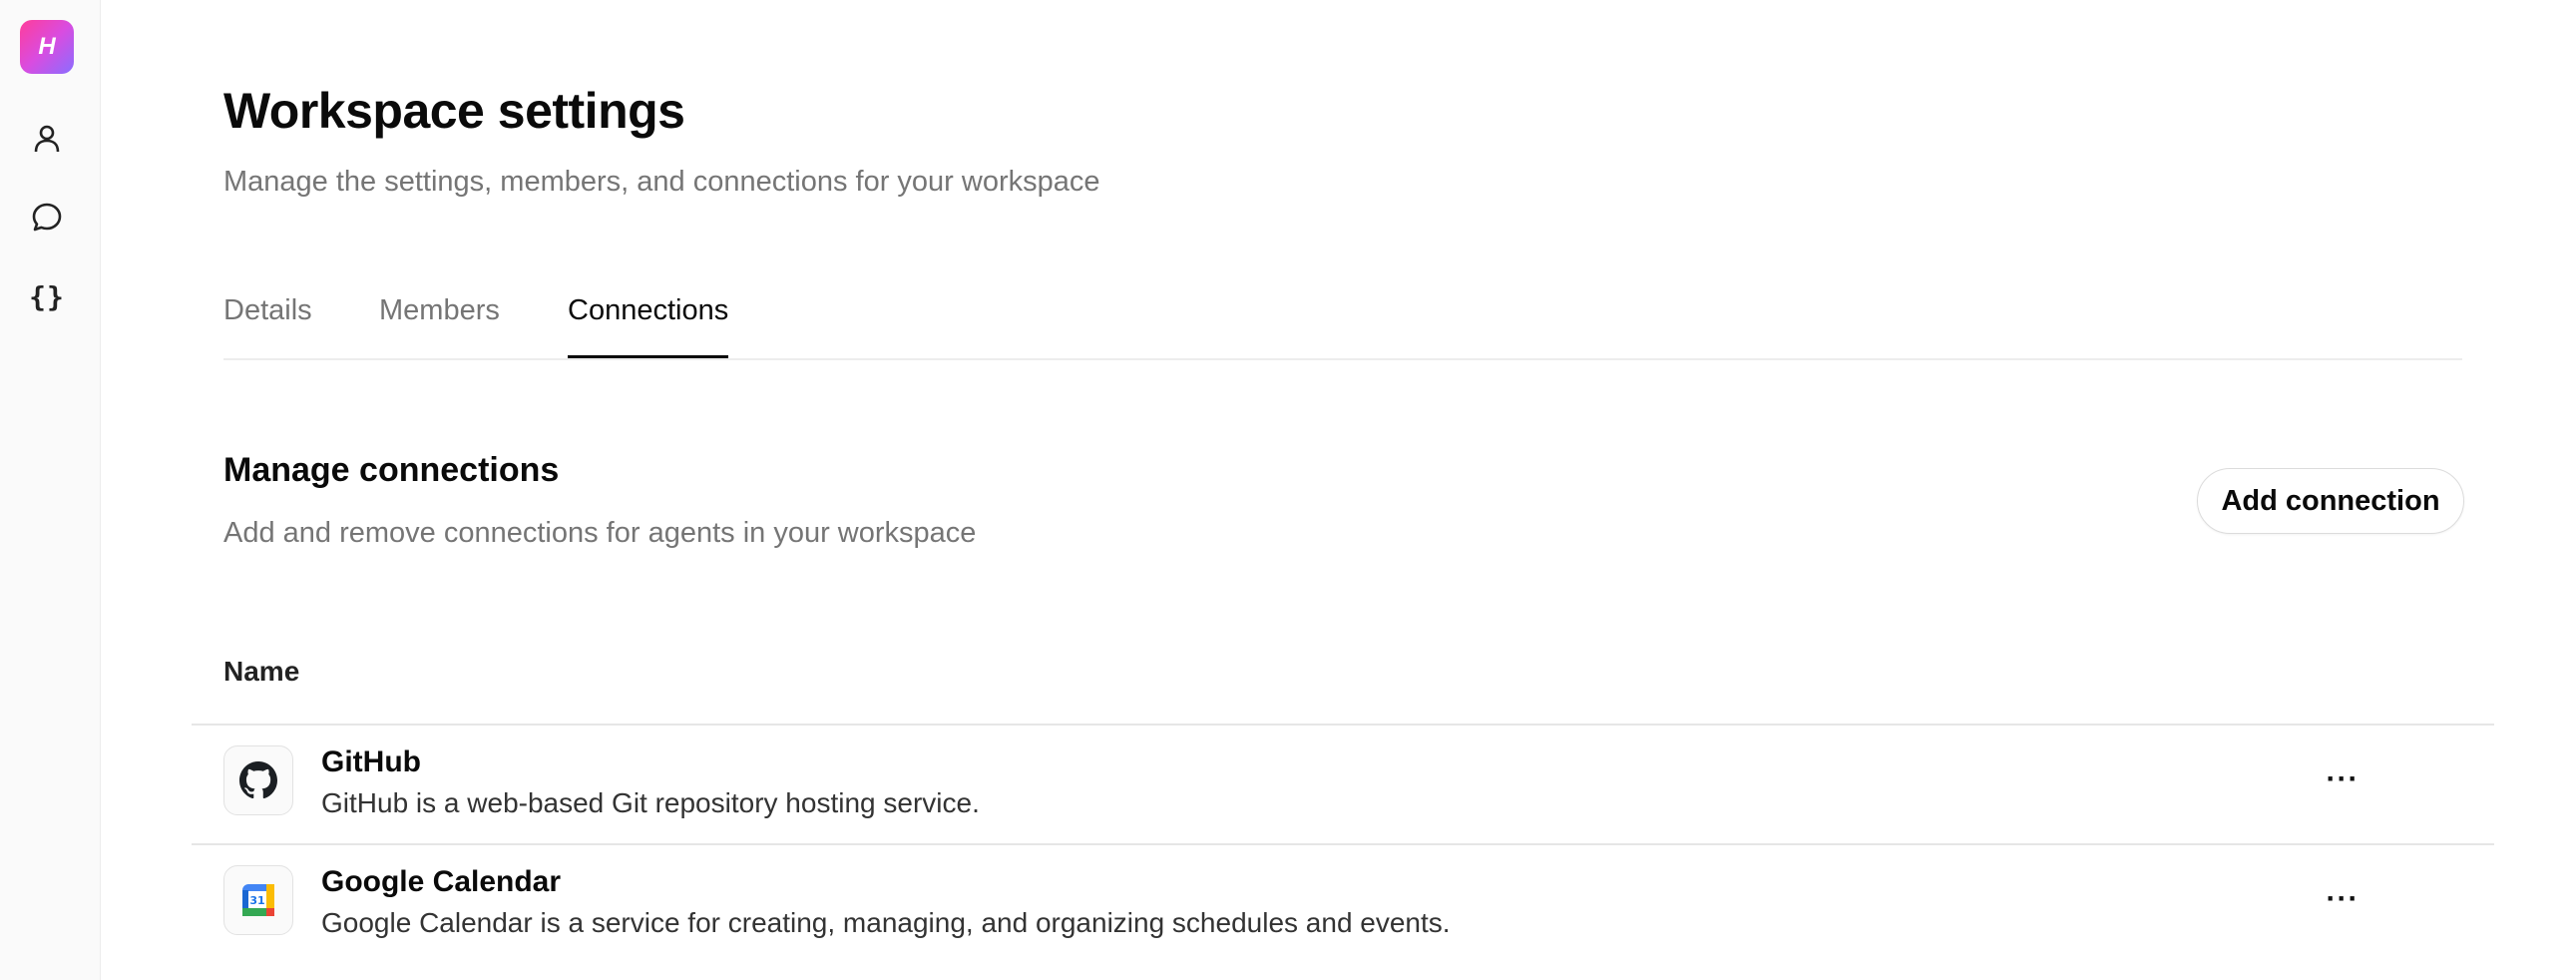  Describe the element at coordinates (267, 325) in the screenshot. I see `tab-details: Details` at that location.